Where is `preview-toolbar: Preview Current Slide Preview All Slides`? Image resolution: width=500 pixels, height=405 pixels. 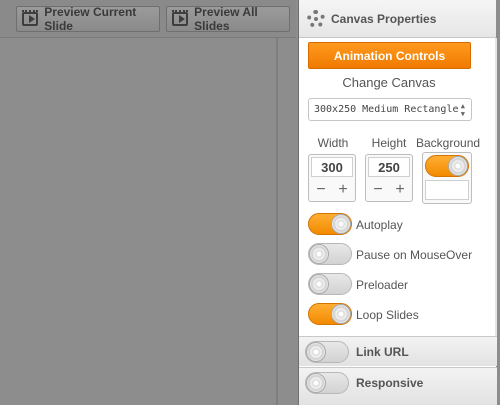
preview-toolbar: Preview Current Slide Preview All Slides is located at coordinates (148, 19).